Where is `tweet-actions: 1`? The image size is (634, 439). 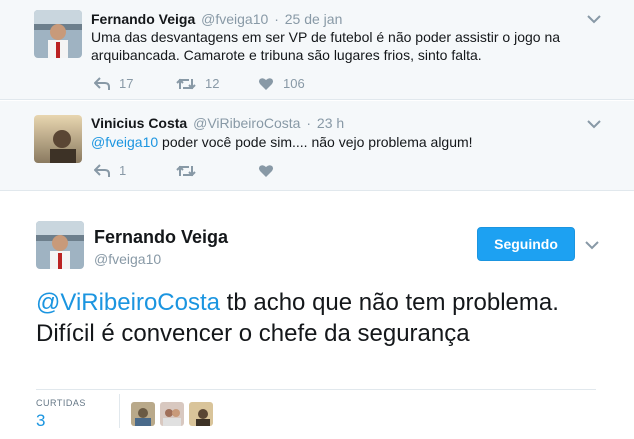 tweet-actions: 1 is located at coordinates (217, 170).